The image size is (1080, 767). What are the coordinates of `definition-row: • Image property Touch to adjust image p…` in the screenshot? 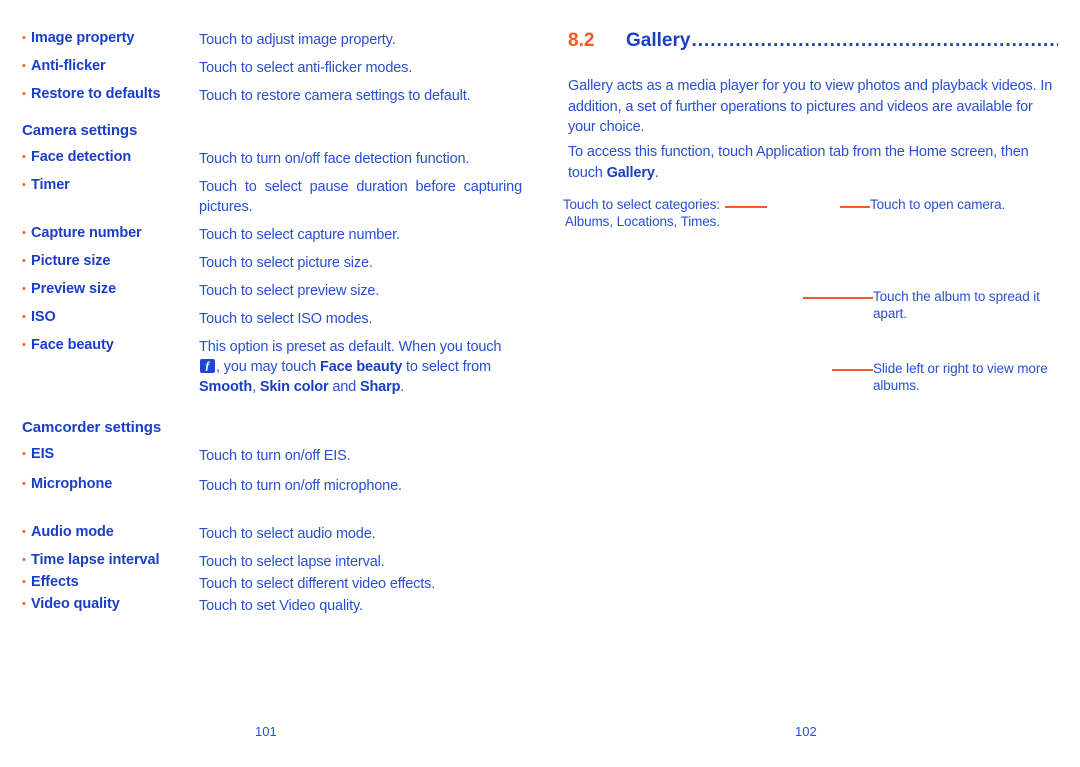 It's located at (272, 40).